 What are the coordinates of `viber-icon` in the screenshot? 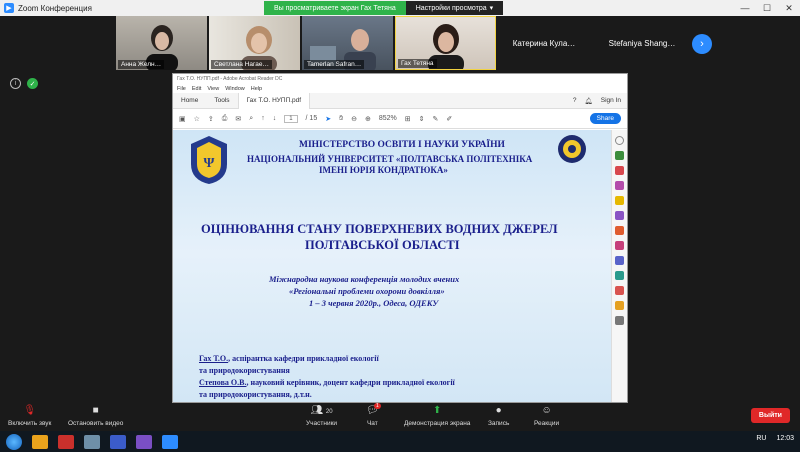 It's located at (144, 441).